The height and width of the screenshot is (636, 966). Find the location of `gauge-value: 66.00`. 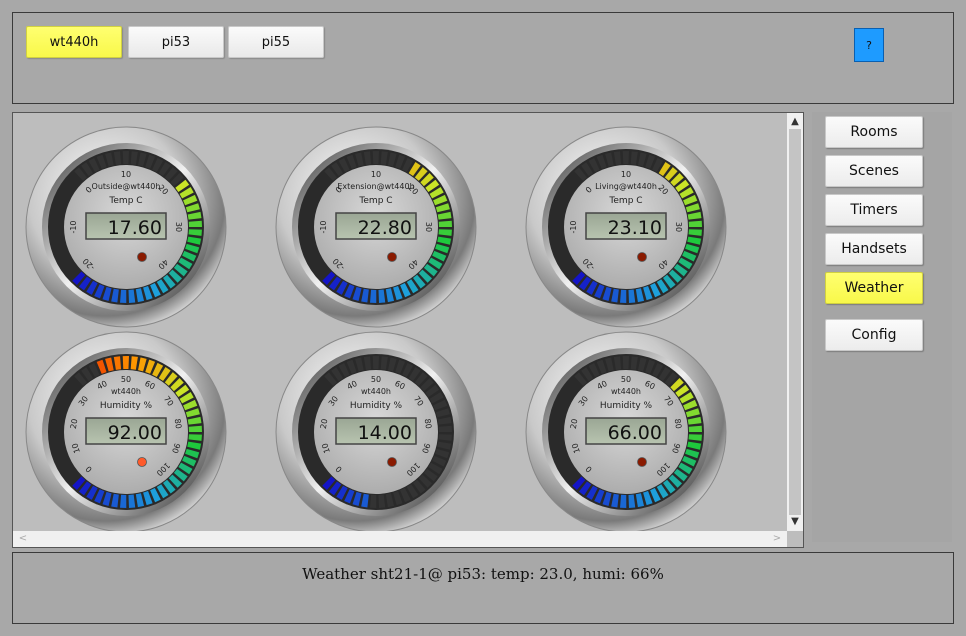

gauge-value: 66.00 is located at coordinates (635, 433).